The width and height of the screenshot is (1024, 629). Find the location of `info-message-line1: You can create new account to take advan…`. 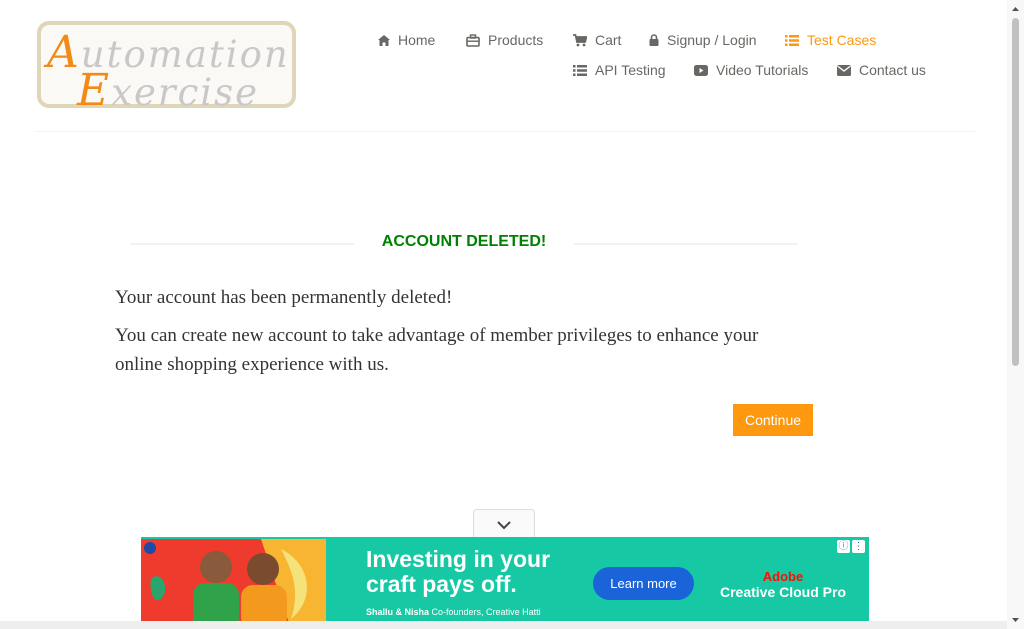

info-message-line1: You can create new account to take advan… is located at coordinates (437, 335).